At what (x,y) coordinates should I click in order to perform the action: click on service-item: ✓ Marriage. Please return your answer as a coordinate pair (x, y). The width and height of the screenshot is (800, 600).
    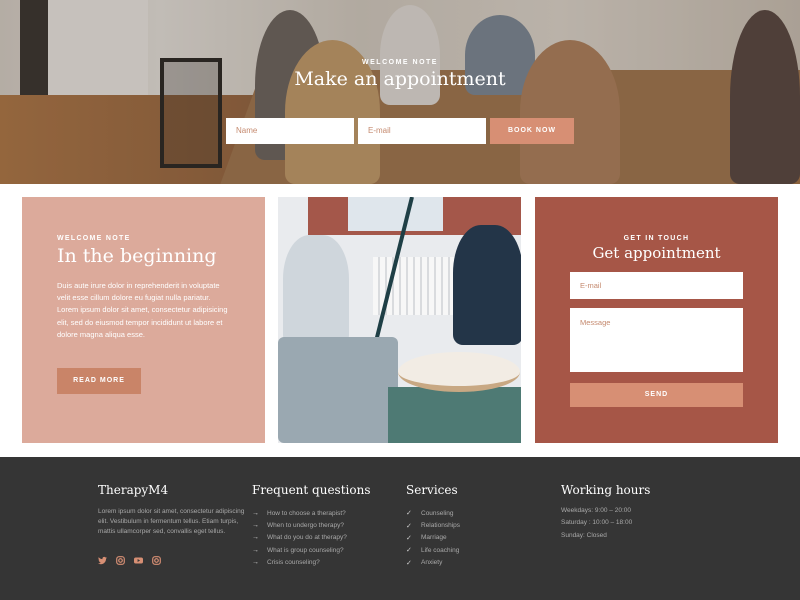
    Looking at the image, I should click on (433, 538).